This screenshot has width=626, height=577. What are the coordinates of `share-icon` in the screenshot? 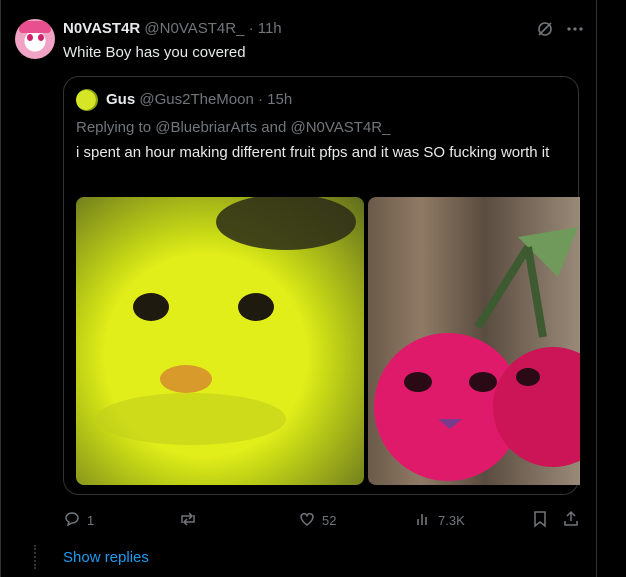 It's located at (571, 520).